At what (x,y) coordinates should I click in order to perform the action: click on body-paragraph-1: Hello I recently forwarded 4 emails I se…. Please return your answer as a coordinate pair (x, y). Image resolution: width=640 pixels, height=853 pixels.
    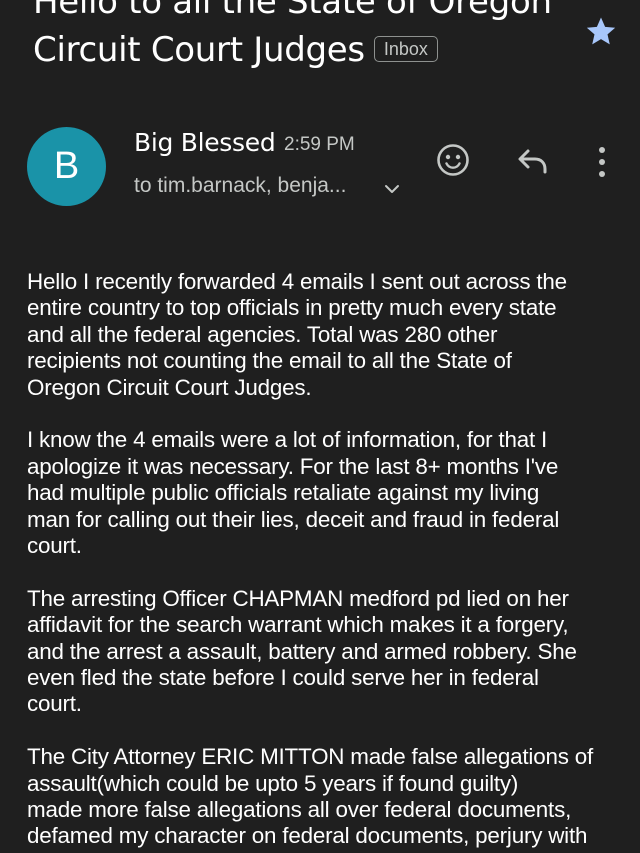
    Looking at the image, I should click on (297, 334).